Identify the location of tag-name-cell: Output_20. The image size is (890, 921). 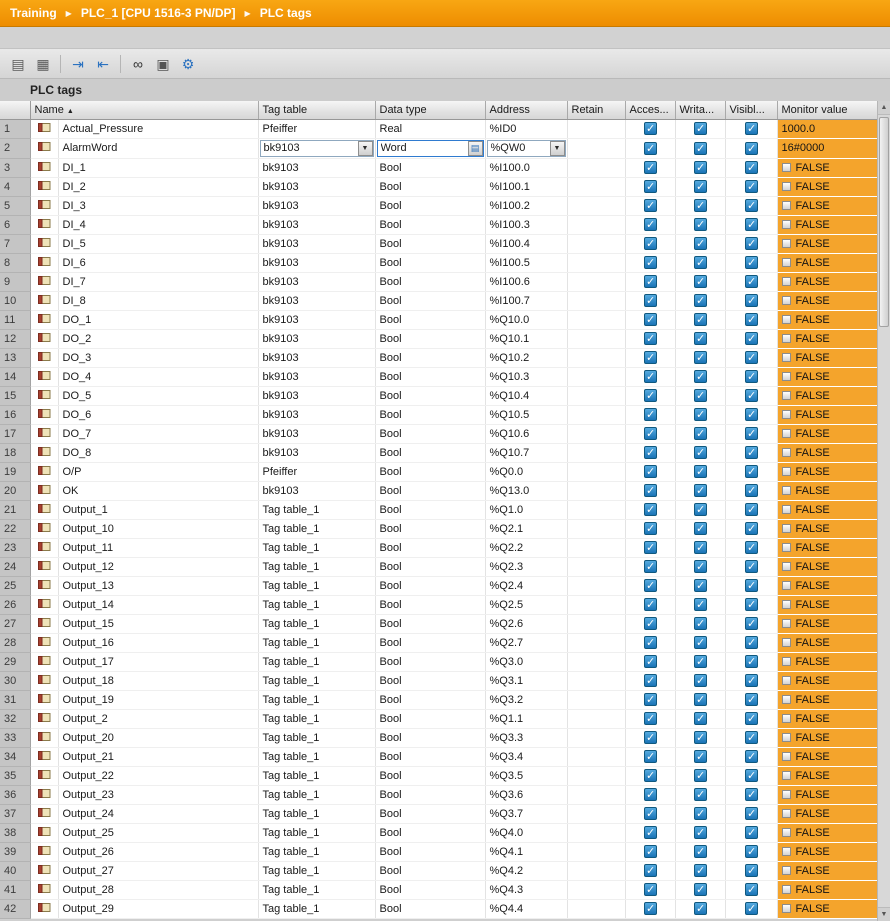
(158, 738).